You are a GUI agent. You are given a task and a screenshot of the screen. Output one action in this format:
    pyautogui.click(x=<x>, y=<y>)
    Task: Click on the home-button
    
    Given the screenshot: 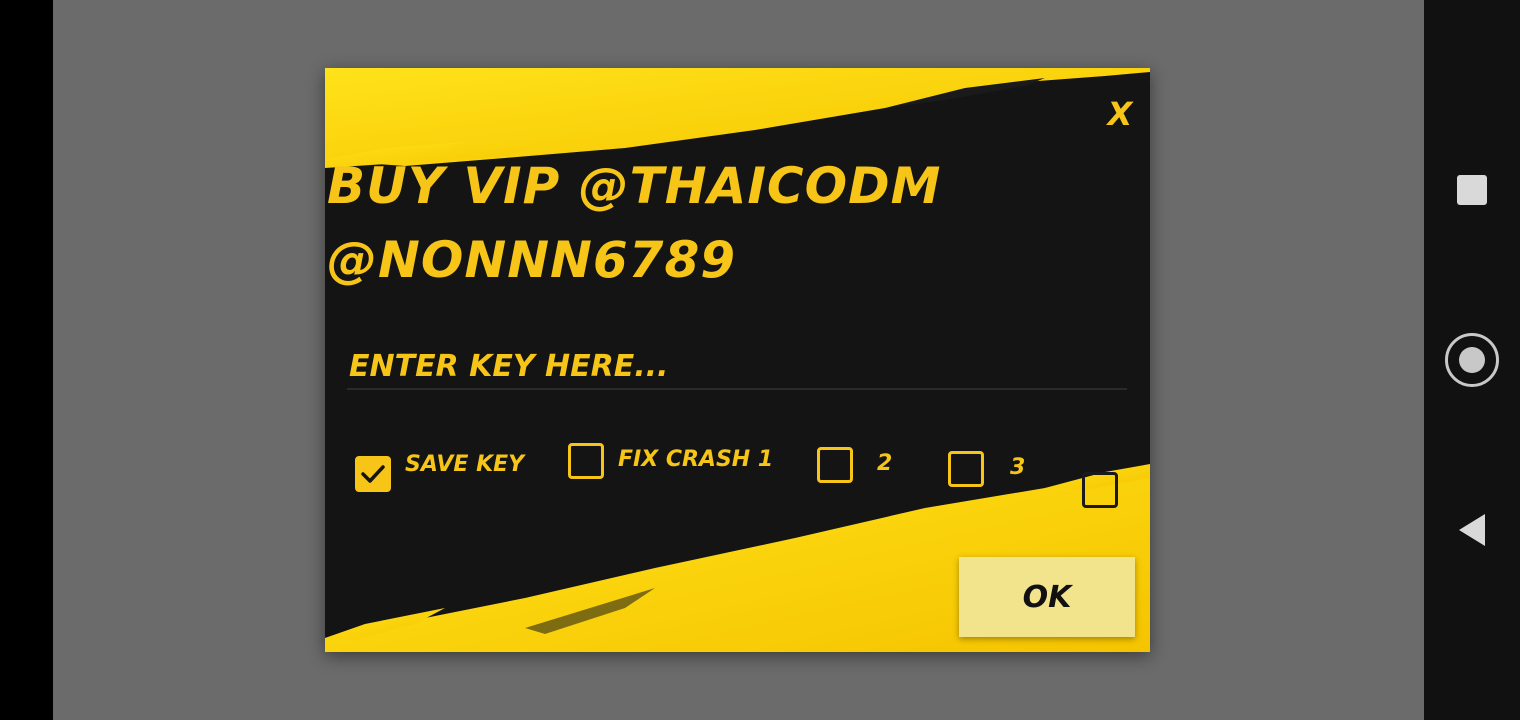 What is the action you would take?
    pyautogui.click(x=1472, y=360)
    